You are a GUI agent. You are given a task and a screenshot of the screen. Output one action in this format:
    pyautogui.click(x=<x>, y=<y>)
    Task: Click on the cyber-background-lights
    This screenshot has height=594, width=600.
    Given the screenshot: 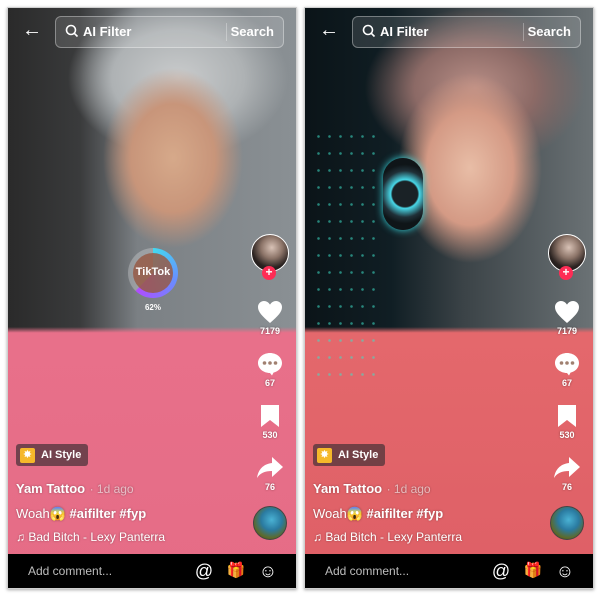 What is the action you would take?
    pyautogui.click(x=348, y=253)
    